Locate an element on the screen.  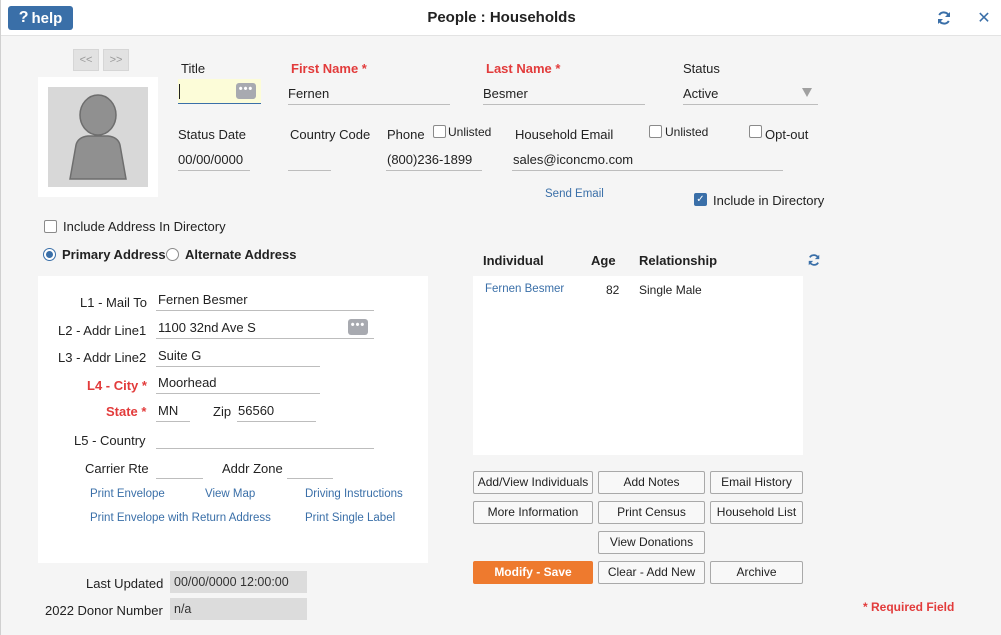
addr-zone-label: Addr Zone is located at coordinates (252, 468).